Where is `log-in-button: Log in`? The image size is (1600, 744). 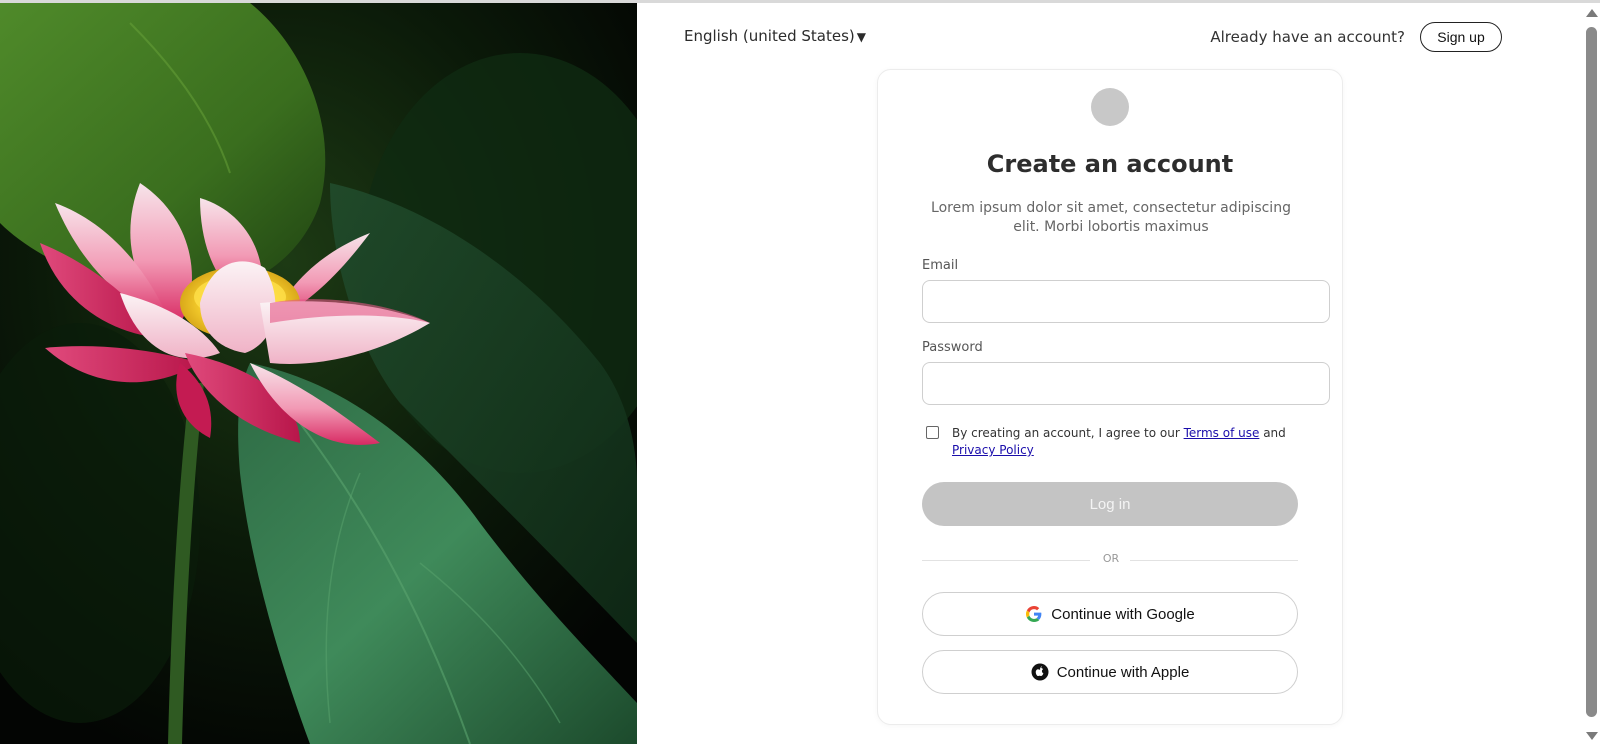 log-in-button: Log in is located at coordinates (1110, 504).